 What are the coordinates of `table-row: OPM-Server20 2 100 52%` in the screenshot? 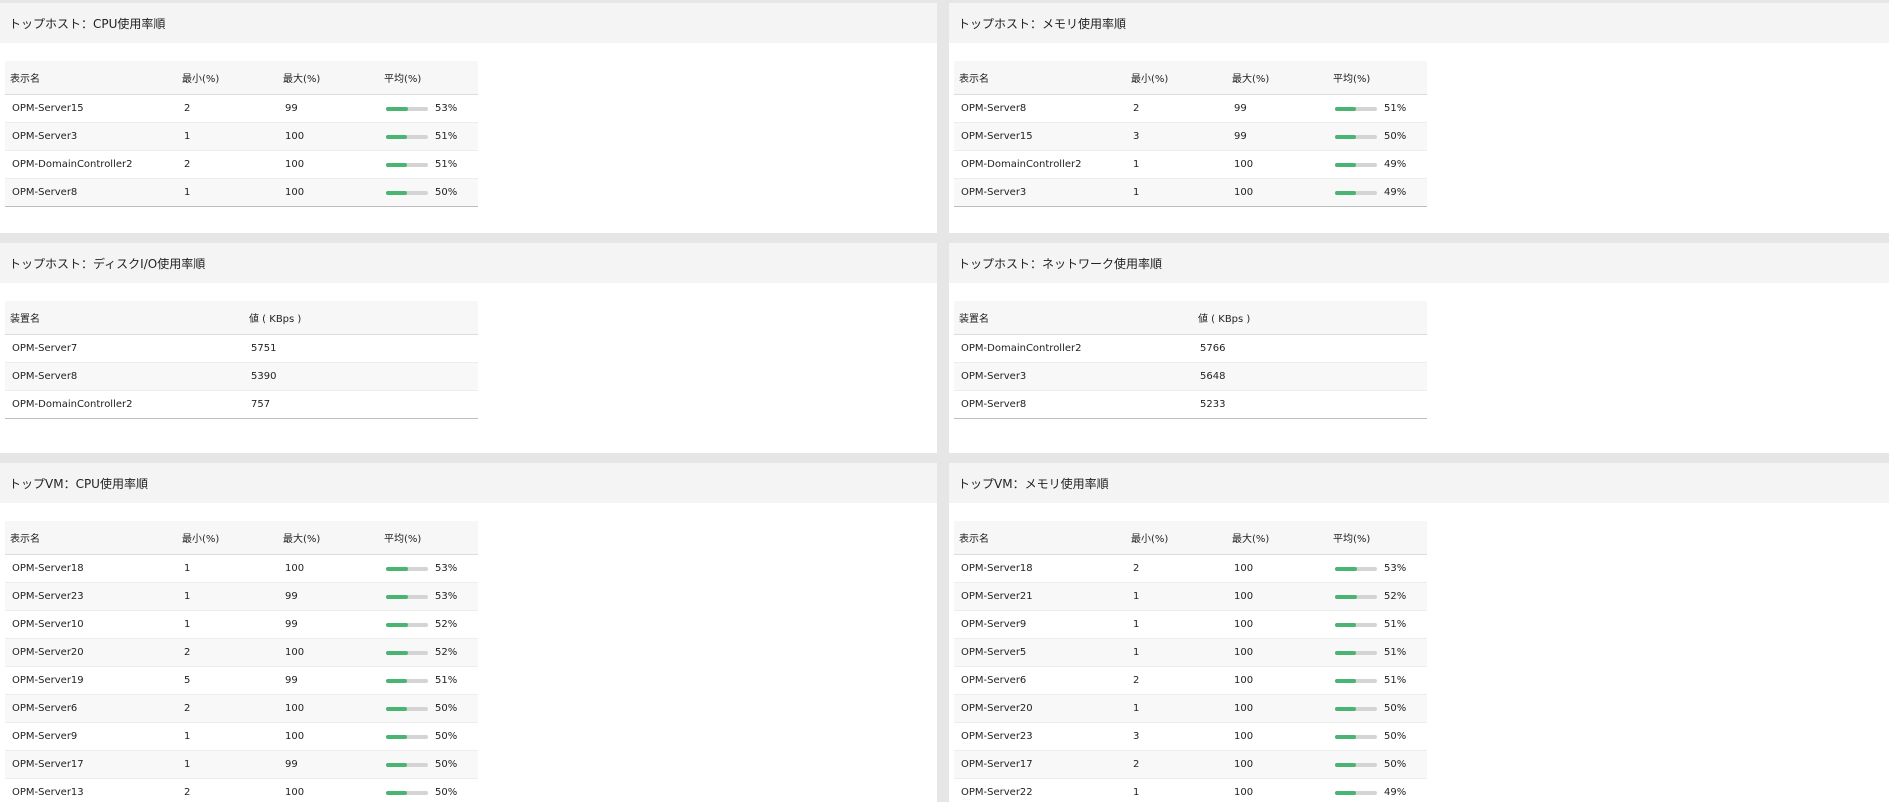 It's located at (241, 652).